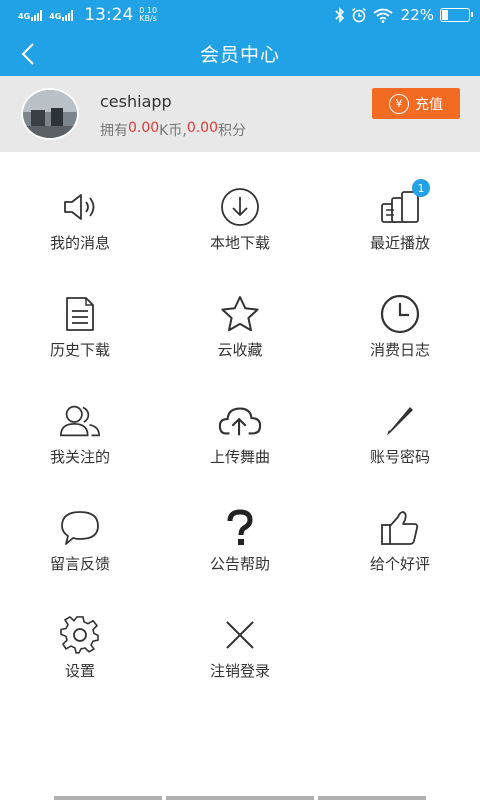 This screenshot has width=480, height=800. I want to click on menu-item-label: 账号密码, so click(399, 457).